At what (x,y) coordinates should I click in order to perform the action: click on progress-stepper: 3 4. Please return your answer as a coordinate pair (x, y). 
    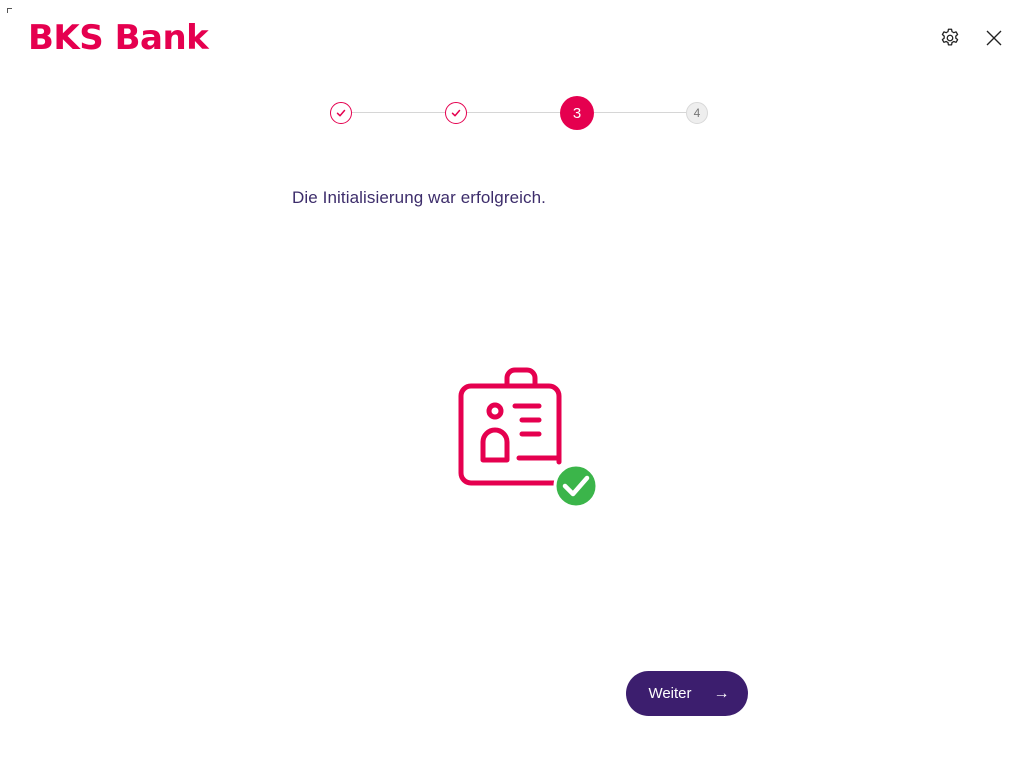
    Looking at the image, I should click on (521, 113).